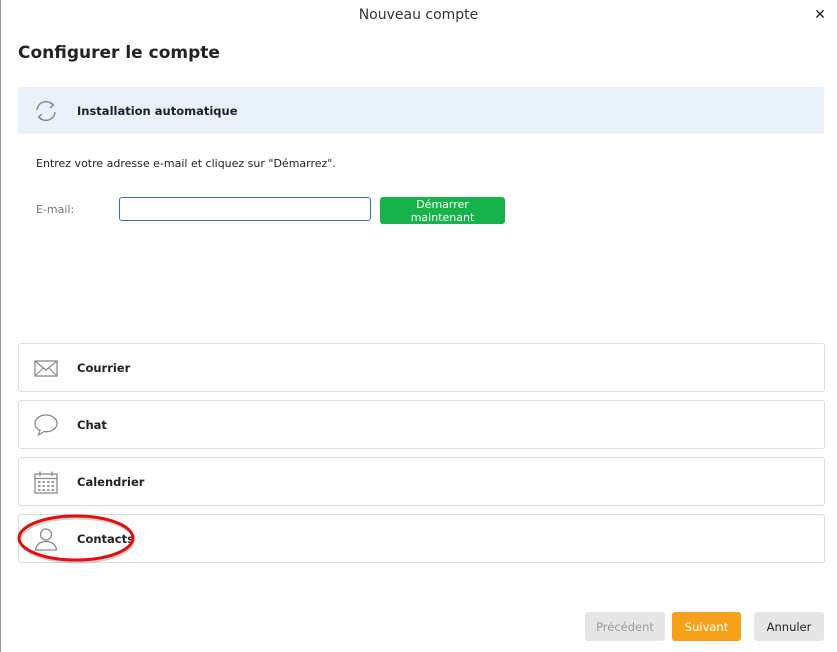  I want to click on mail-icon, so click(46, 368).